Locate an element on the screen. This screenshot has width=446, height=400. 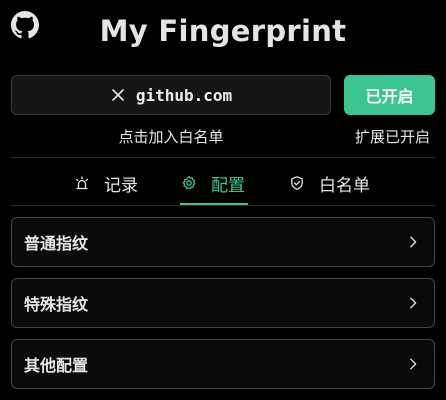
tab-config-label: 配置 is located at coordinates (228, 185).